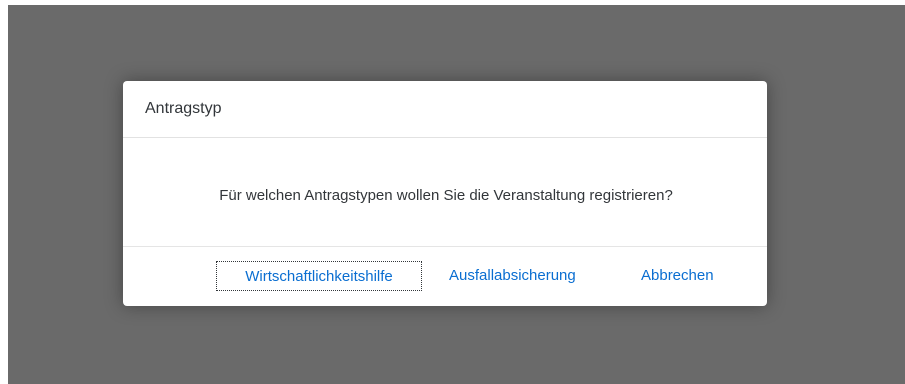  I want to click on economic-aid-button: Wirtschaftlichkeitshilfe, so click(319, 276).